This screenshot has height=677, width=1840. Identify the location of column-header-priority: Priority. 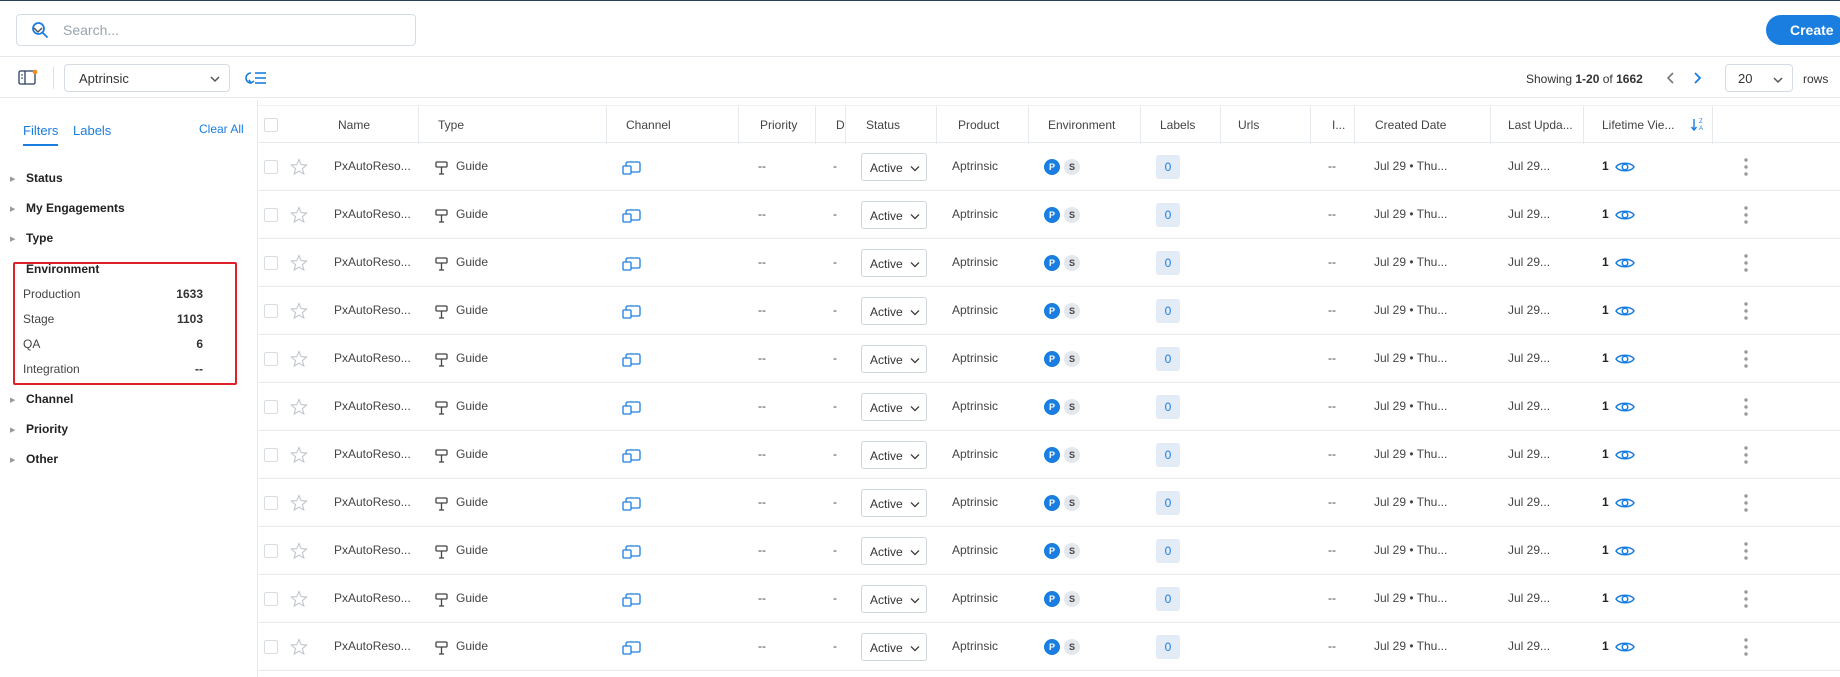
(778, 125).